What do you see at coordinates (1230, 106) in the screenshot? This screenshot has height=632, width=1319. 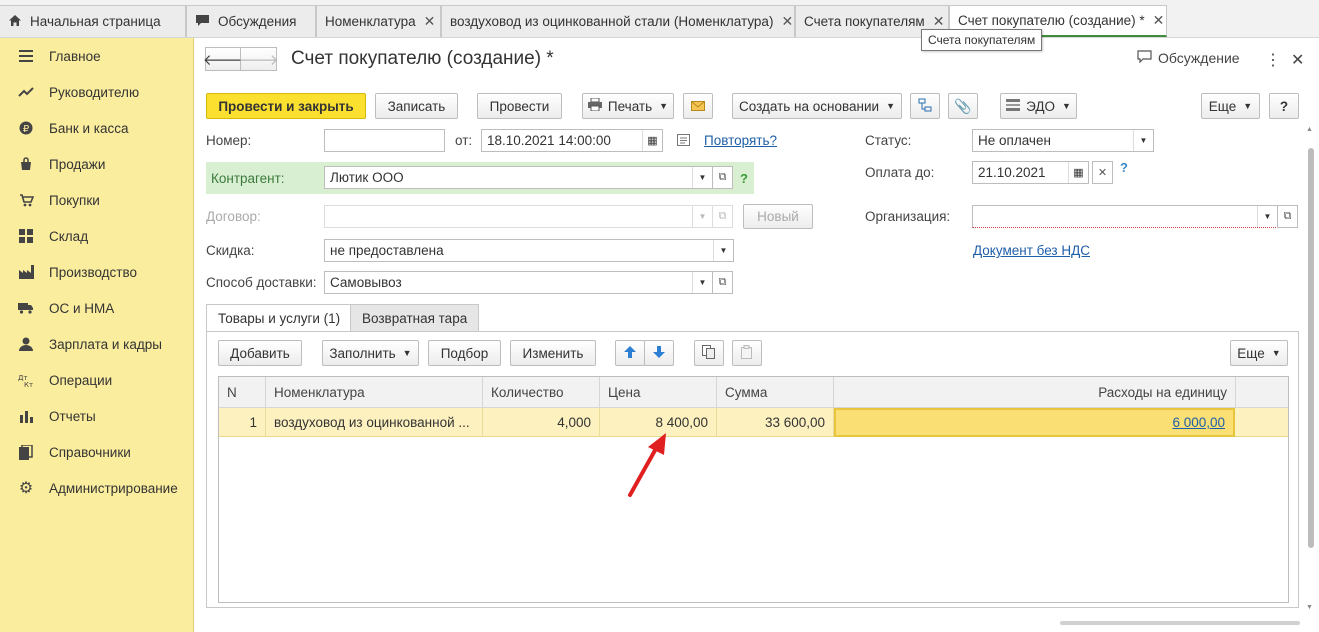 I see `more-button: Еще ▼` at bounding box center [1230, 106].